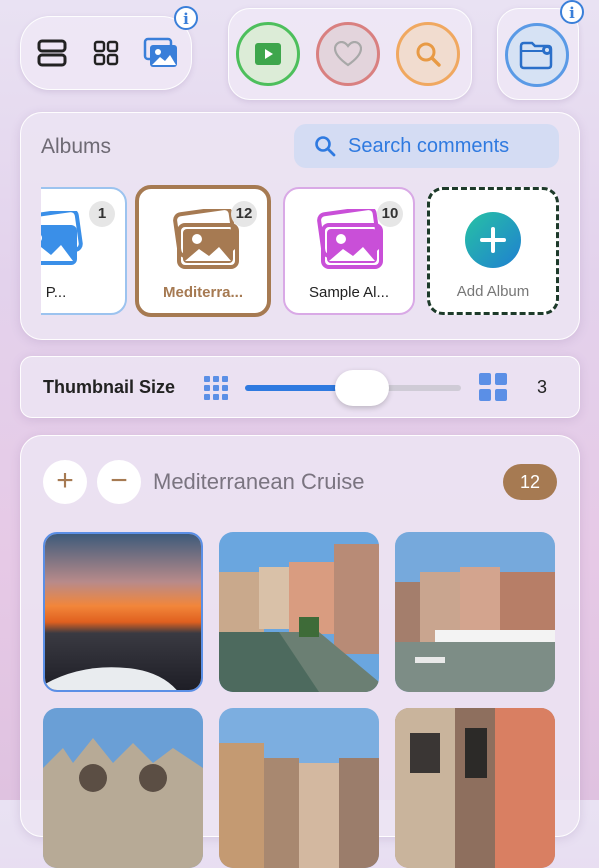  I want to click on album-count-badge: 12, so click(530, 482).